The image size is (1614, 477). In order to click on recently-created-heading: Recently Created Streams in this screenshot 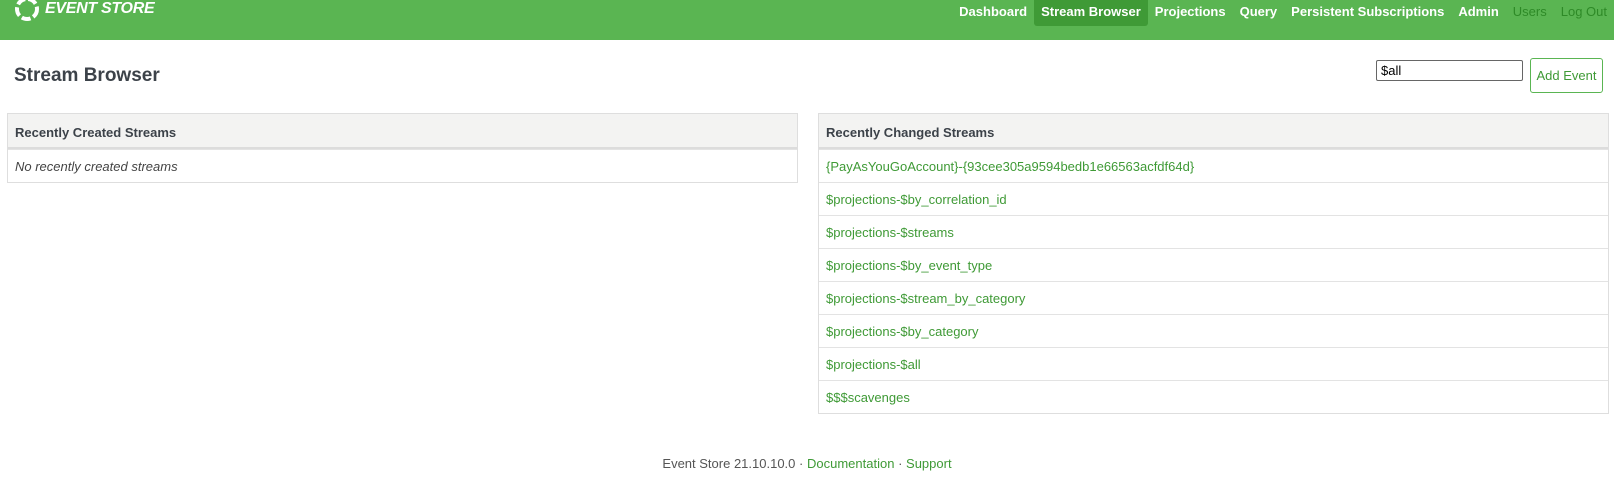, I will do `click(402, 131)`.